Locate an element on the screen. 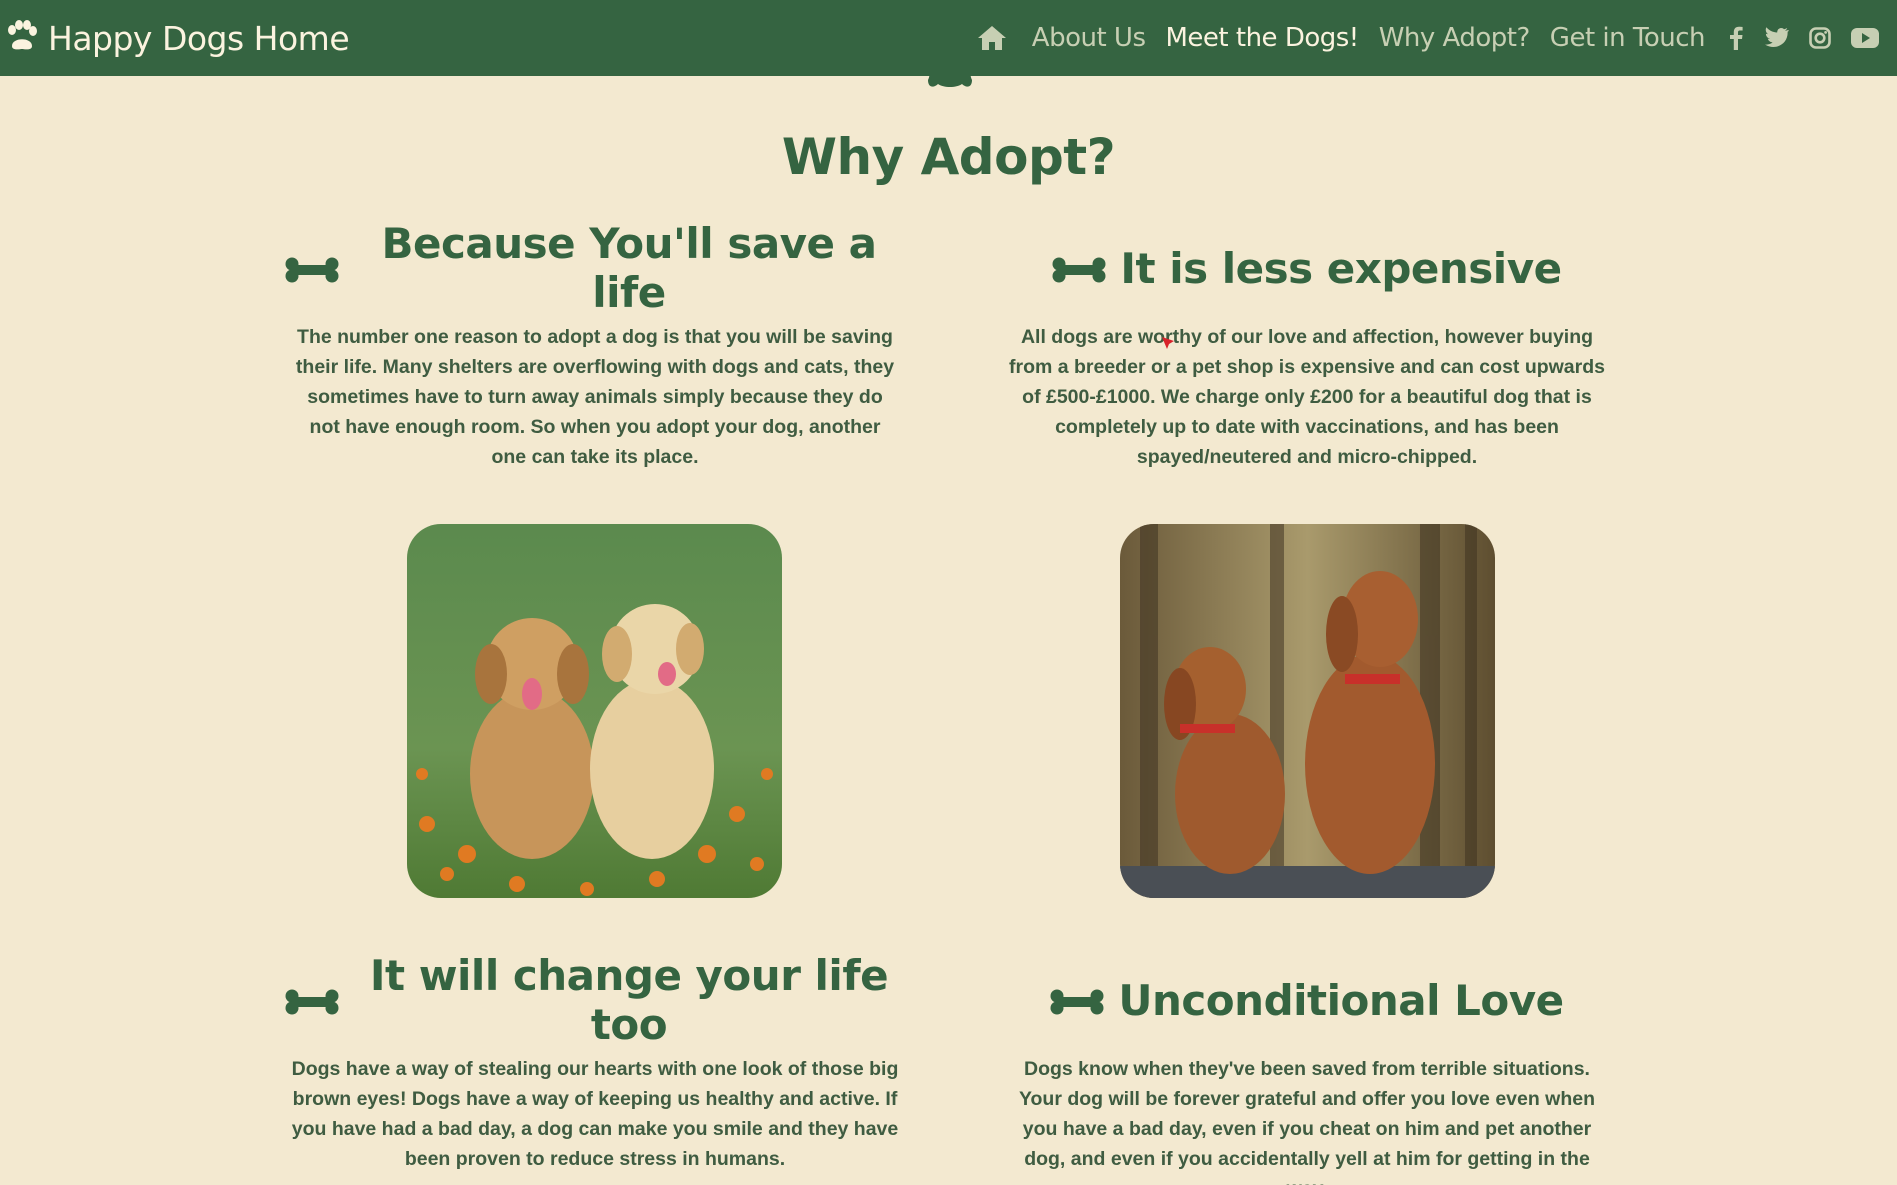  puppies-photo is located at coordinates (594, 711).